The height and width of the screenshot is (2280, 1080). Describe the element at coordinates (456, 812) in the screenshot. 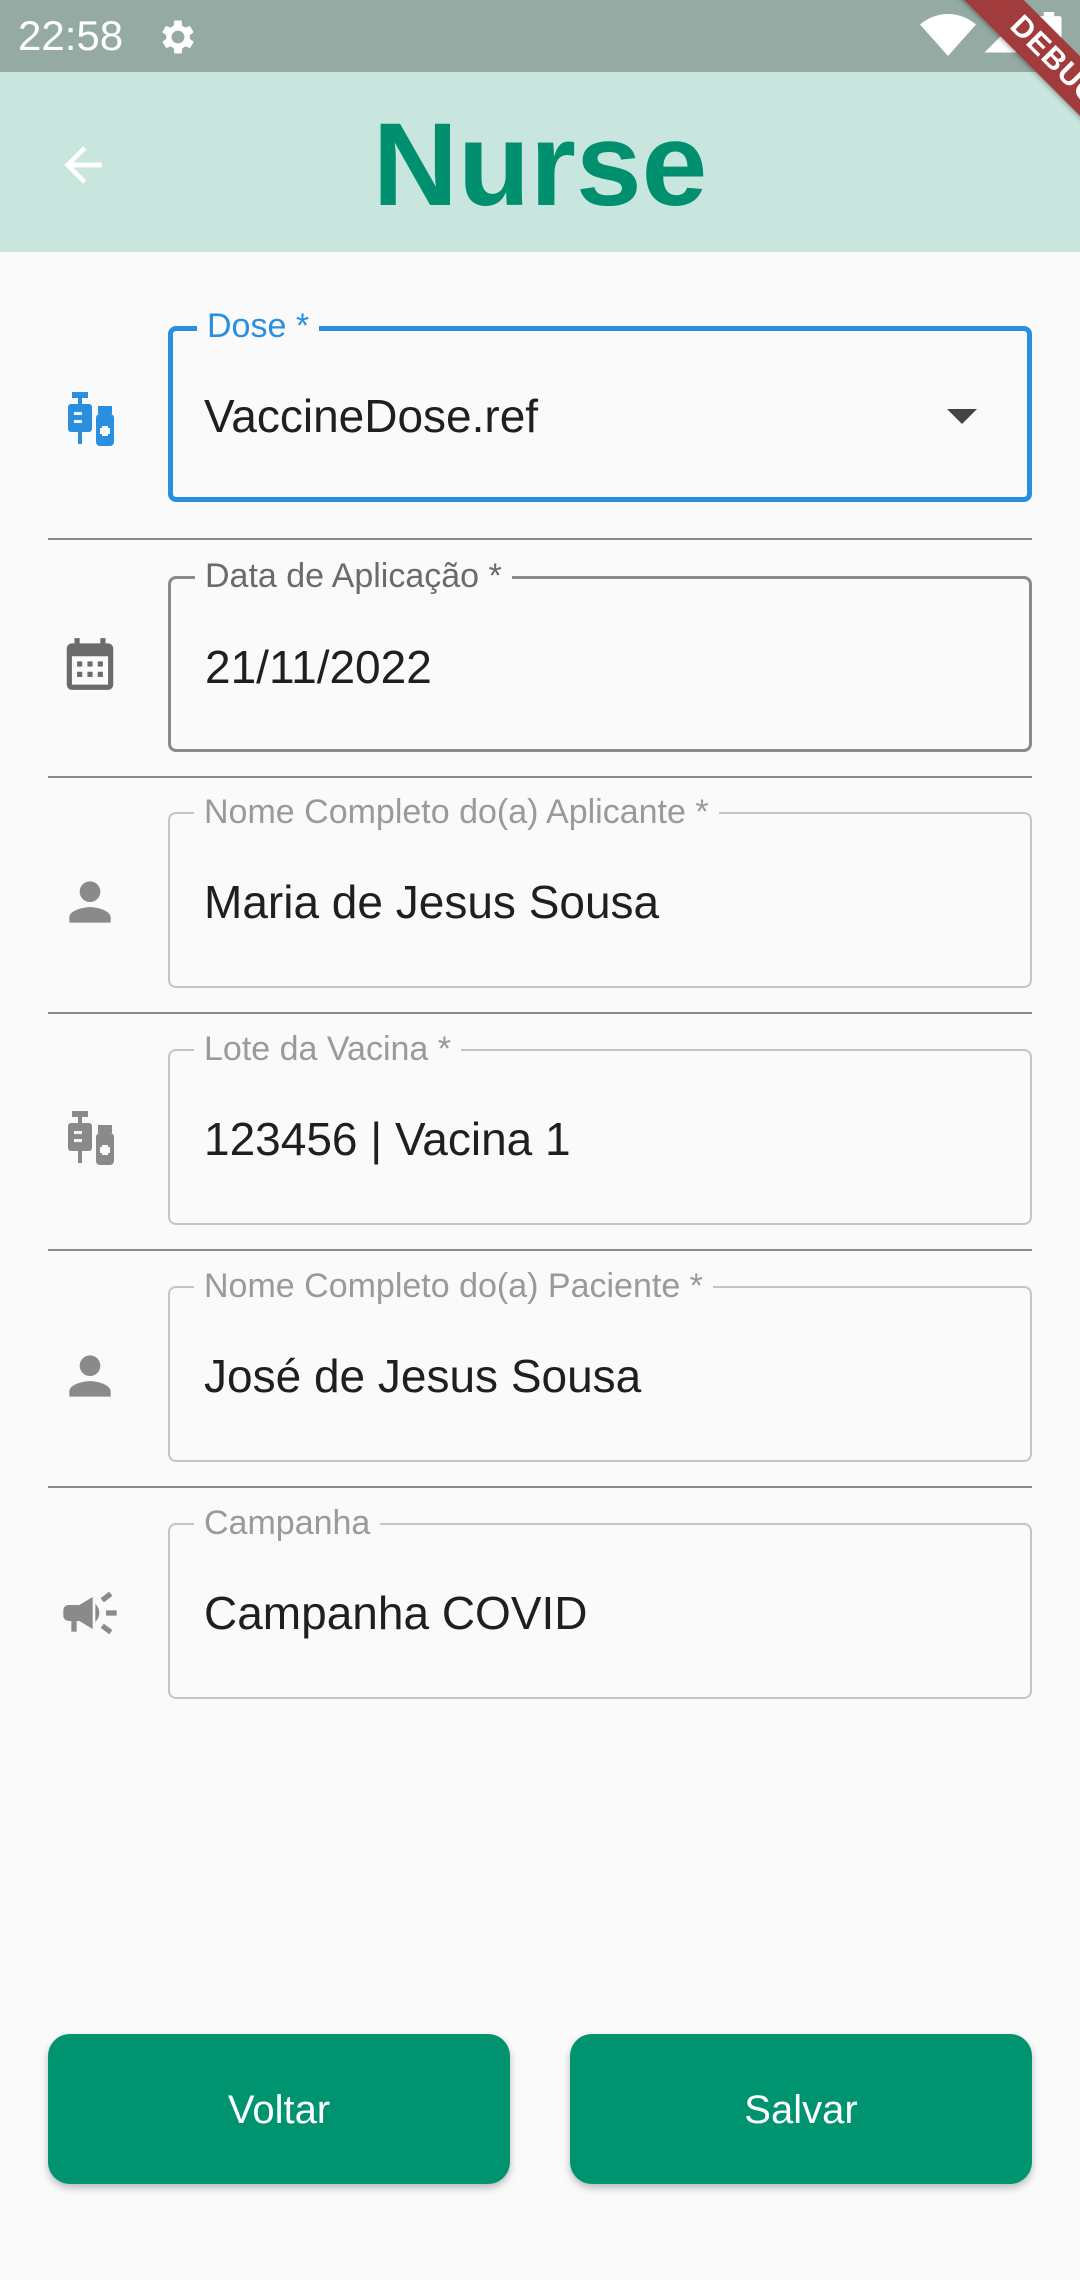

I see `applicant-label: Nome Completo do(a) Aplicante *` at that location.